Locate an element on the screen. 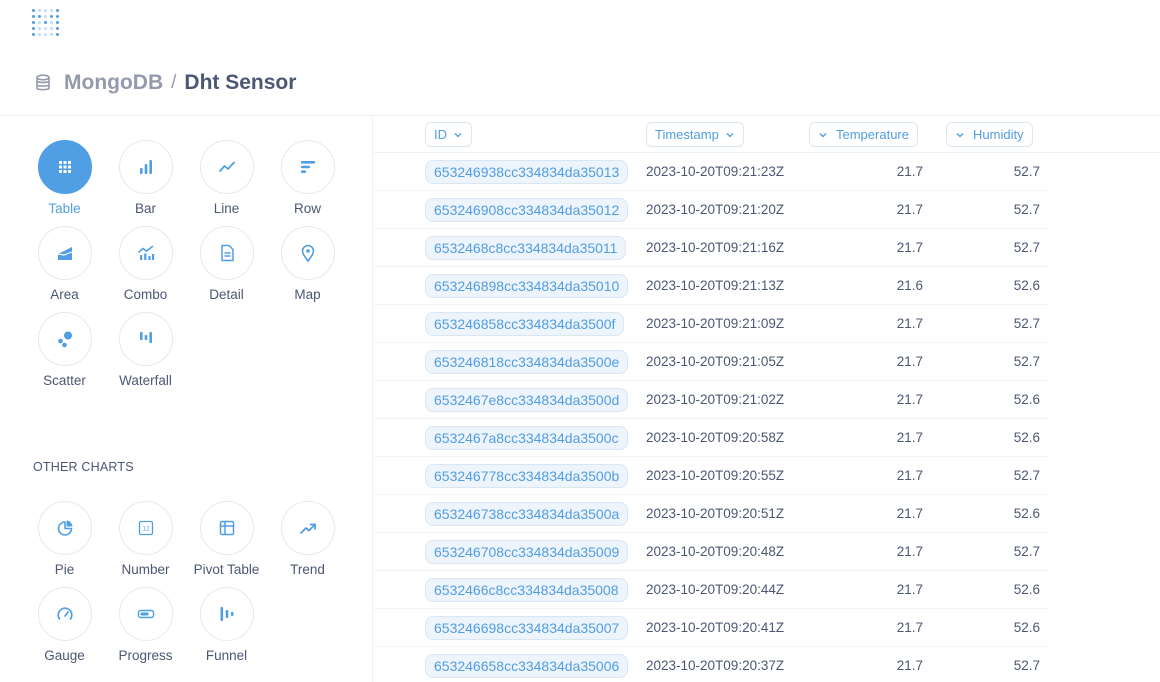 Image resolution: width=1160 pixels, height=682 pixels. viz-option-scatter: Scatter is located at coordinates (64, 350).